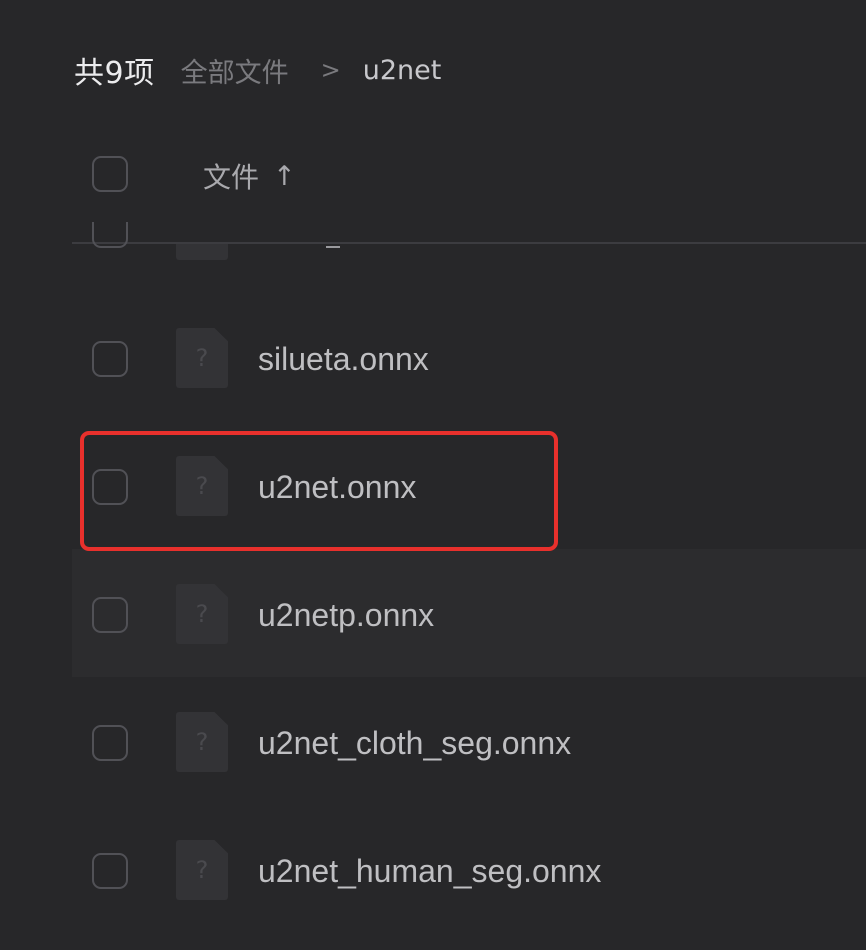  Describe the element at coordinates (469, 613) in the screenshot. I see `file-row: ? u2netp.onnx` at that location.